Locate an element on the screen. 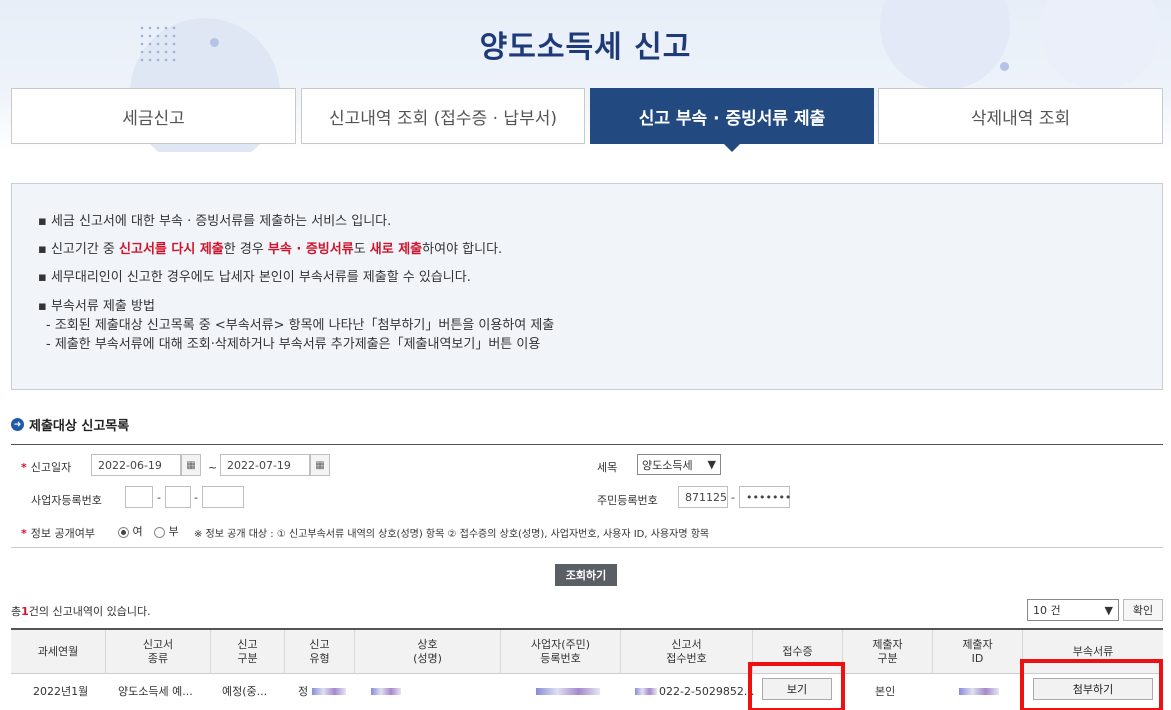 This screenshot has width=1171, height=710. info-line: ▪ 부속서류 제출 방법 is located at coordinates (96, 306).